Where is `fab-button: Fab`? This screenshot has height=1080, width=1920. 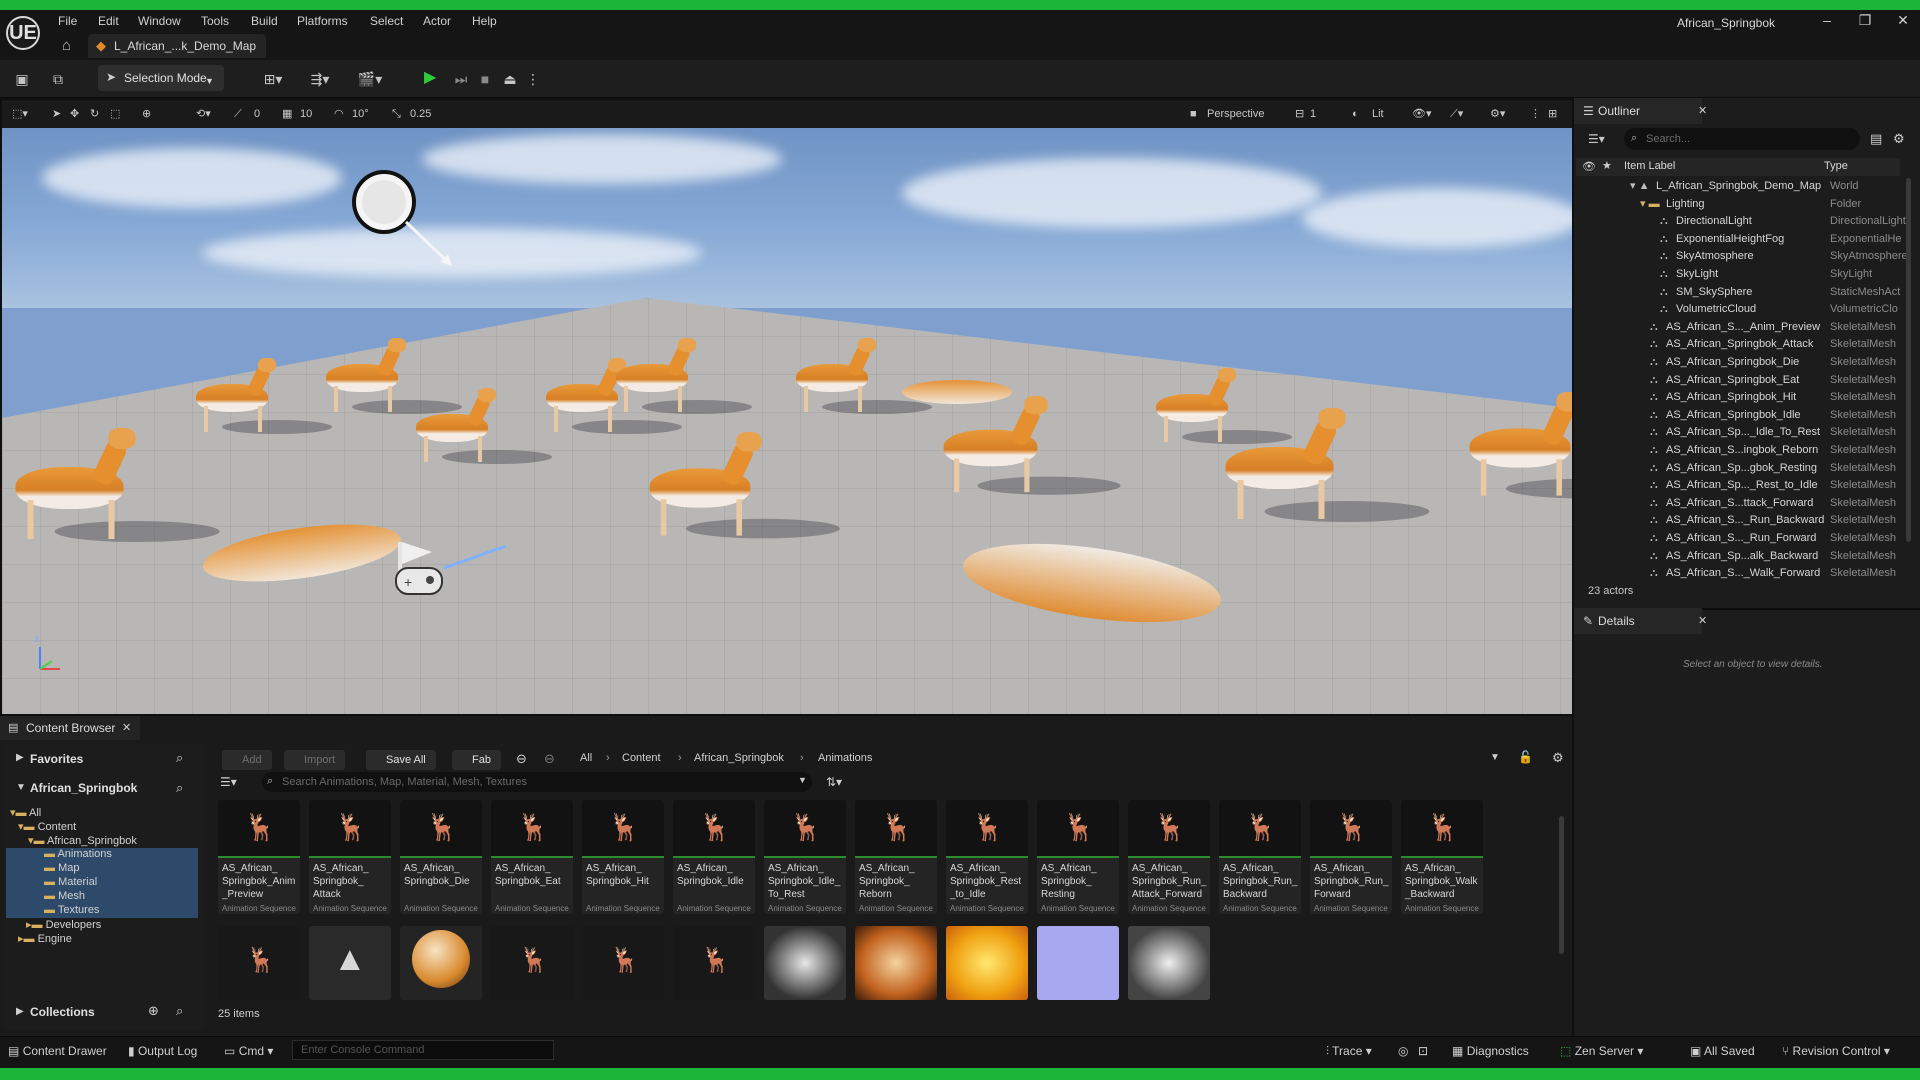
fab-button: Fab is located at coordinates (476, 760).